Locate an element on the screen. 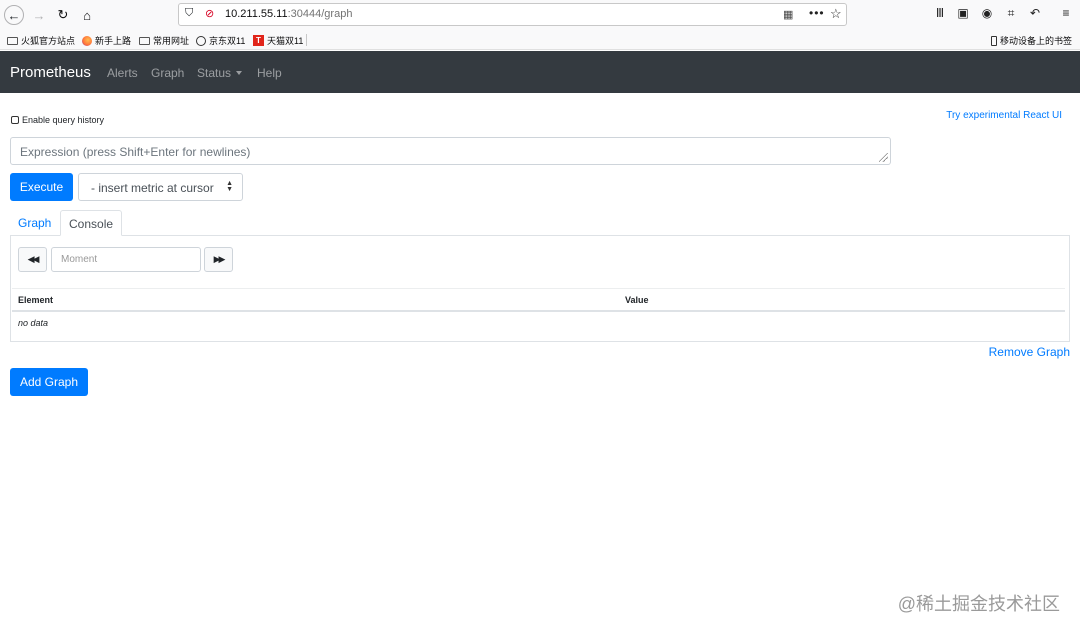 The width and height of the screenshot is (1080, 631). insecure-lock-icon: ⊘ is located at coordinates (212, 14).